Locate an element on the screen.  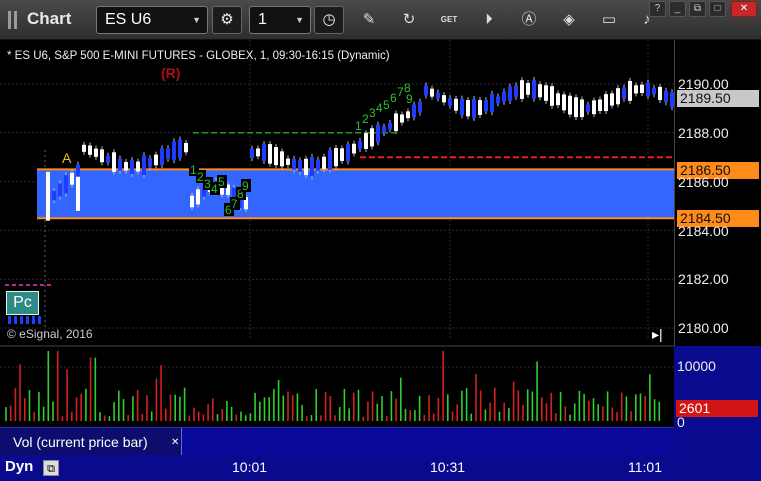
symbol-input: ES U6 ▼ is located at coordinates (152, 20).